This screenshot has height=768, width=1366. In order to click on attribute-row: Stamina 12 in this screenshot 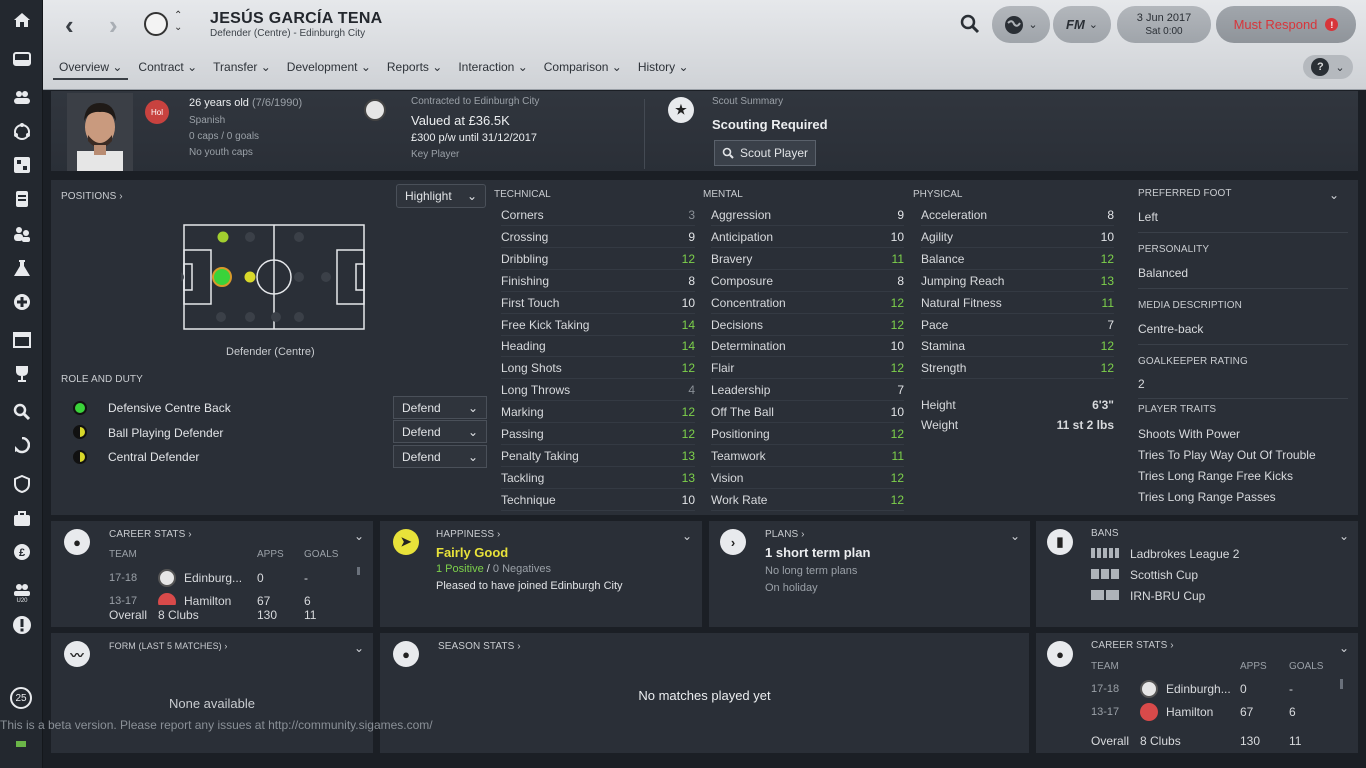, I will do `click(1017, 347)`.